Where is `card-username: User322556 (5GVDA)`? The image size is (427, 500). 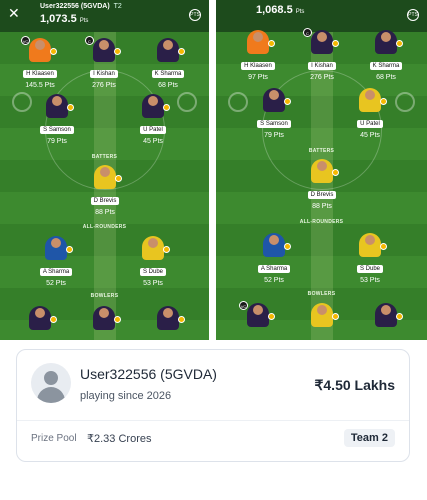
card-username: User322556 (5GVDA) is located at coordinates (148, 374).